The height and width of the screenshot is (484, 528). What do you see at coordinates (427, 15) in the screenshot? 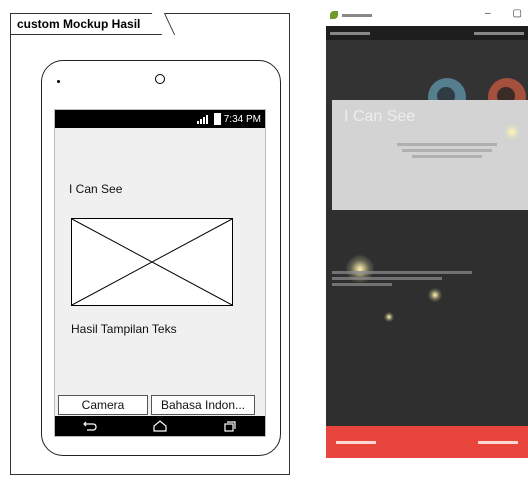
I see `screenshot-window-bar: – ▢` at bounding box center [427, 15].